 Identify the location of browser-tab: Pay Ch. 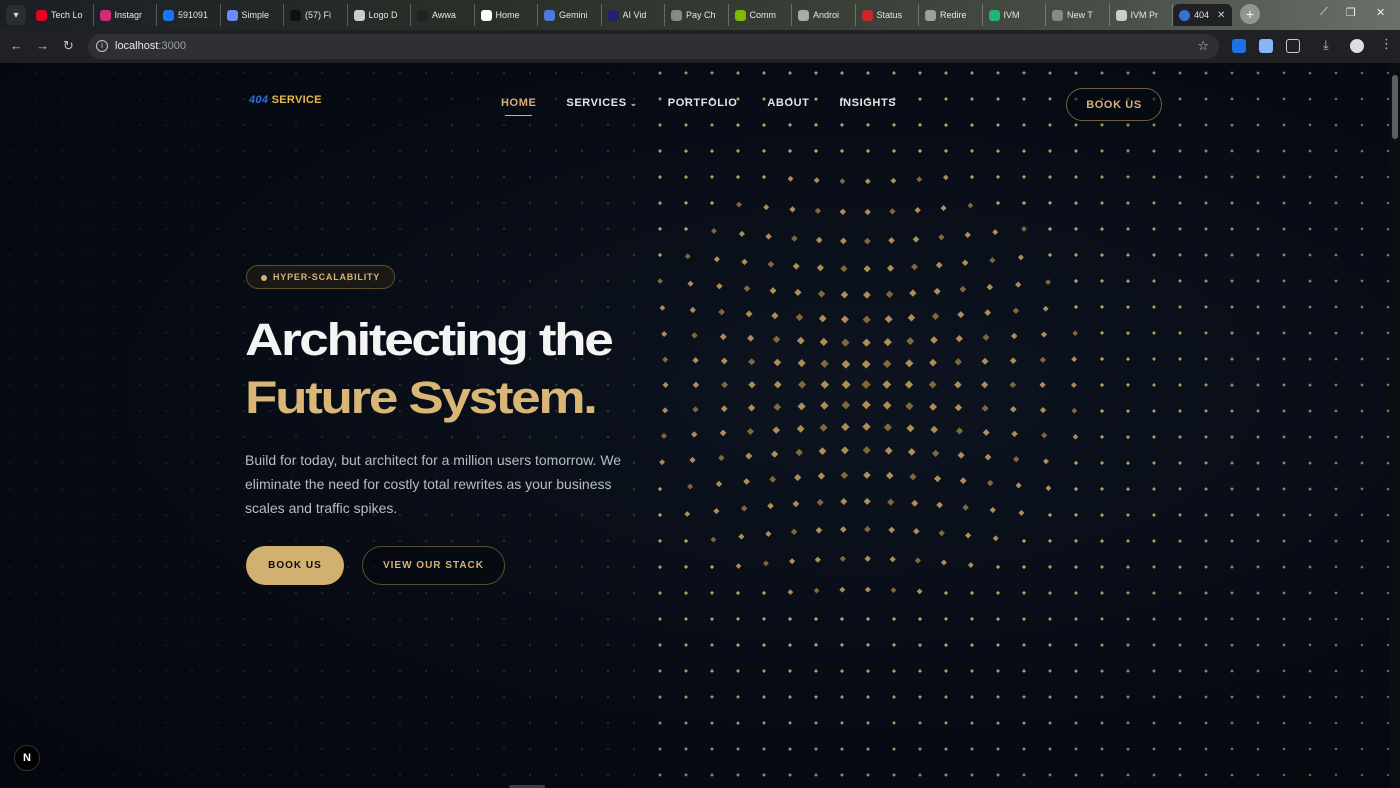
(697, 15).